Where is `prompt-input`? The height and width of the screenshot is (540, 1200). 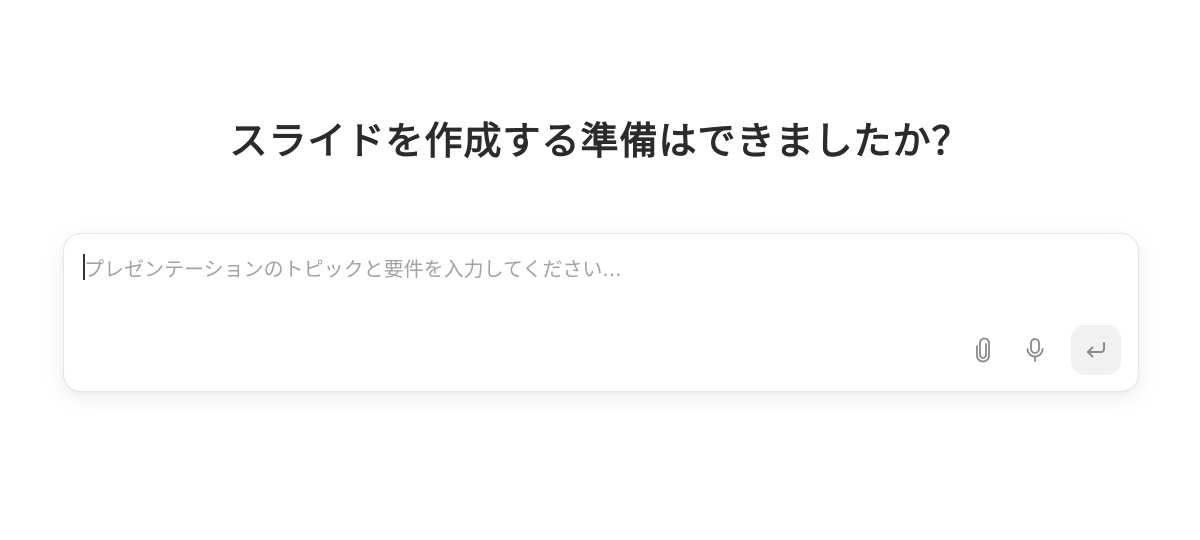 prompt-input is located at coordinates (599, 289).